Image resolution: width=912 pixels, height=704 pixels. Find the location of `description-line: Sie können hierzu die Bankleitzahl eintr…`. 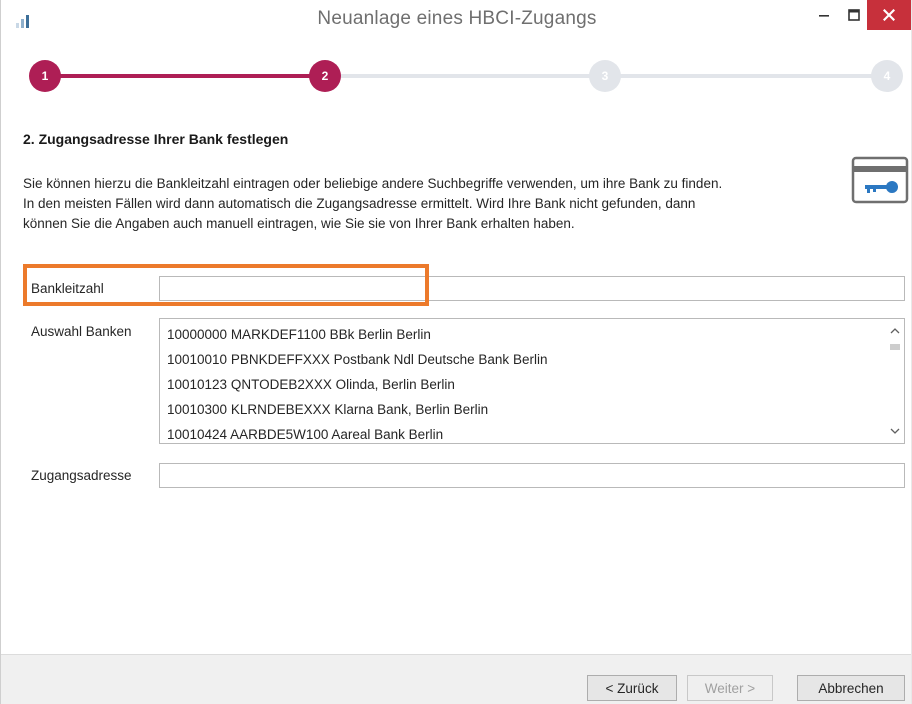

description-line: Sie können hierzu die Bankleitzahl eintr… is located at coordinates (373, 183).